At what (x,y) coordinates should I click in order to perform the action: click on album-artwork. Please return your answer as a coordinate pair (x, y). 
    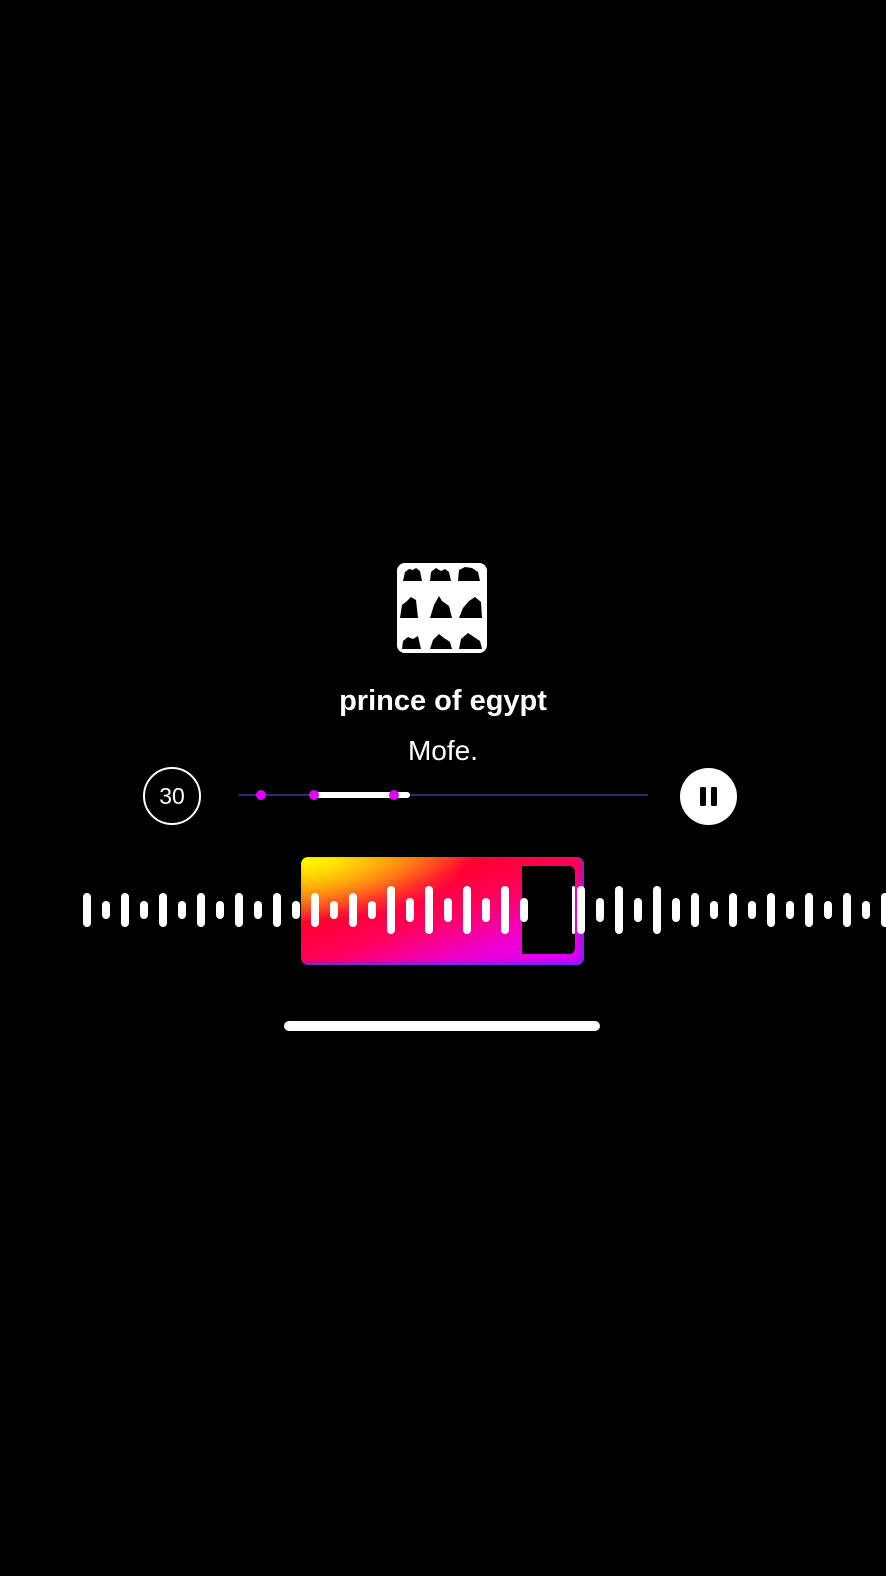
    Looking at the image, I should click on (442, 608).